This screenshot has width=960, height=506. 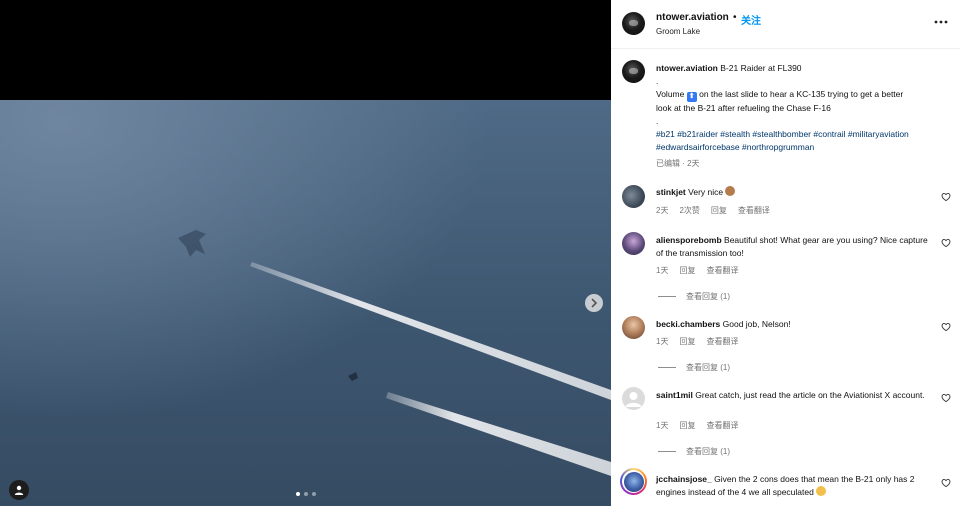 What do you see at coordinates (791, 192) in the screenshot?
I see `comment-text: stinkjet Very nice` at bounding box center [791, 192].